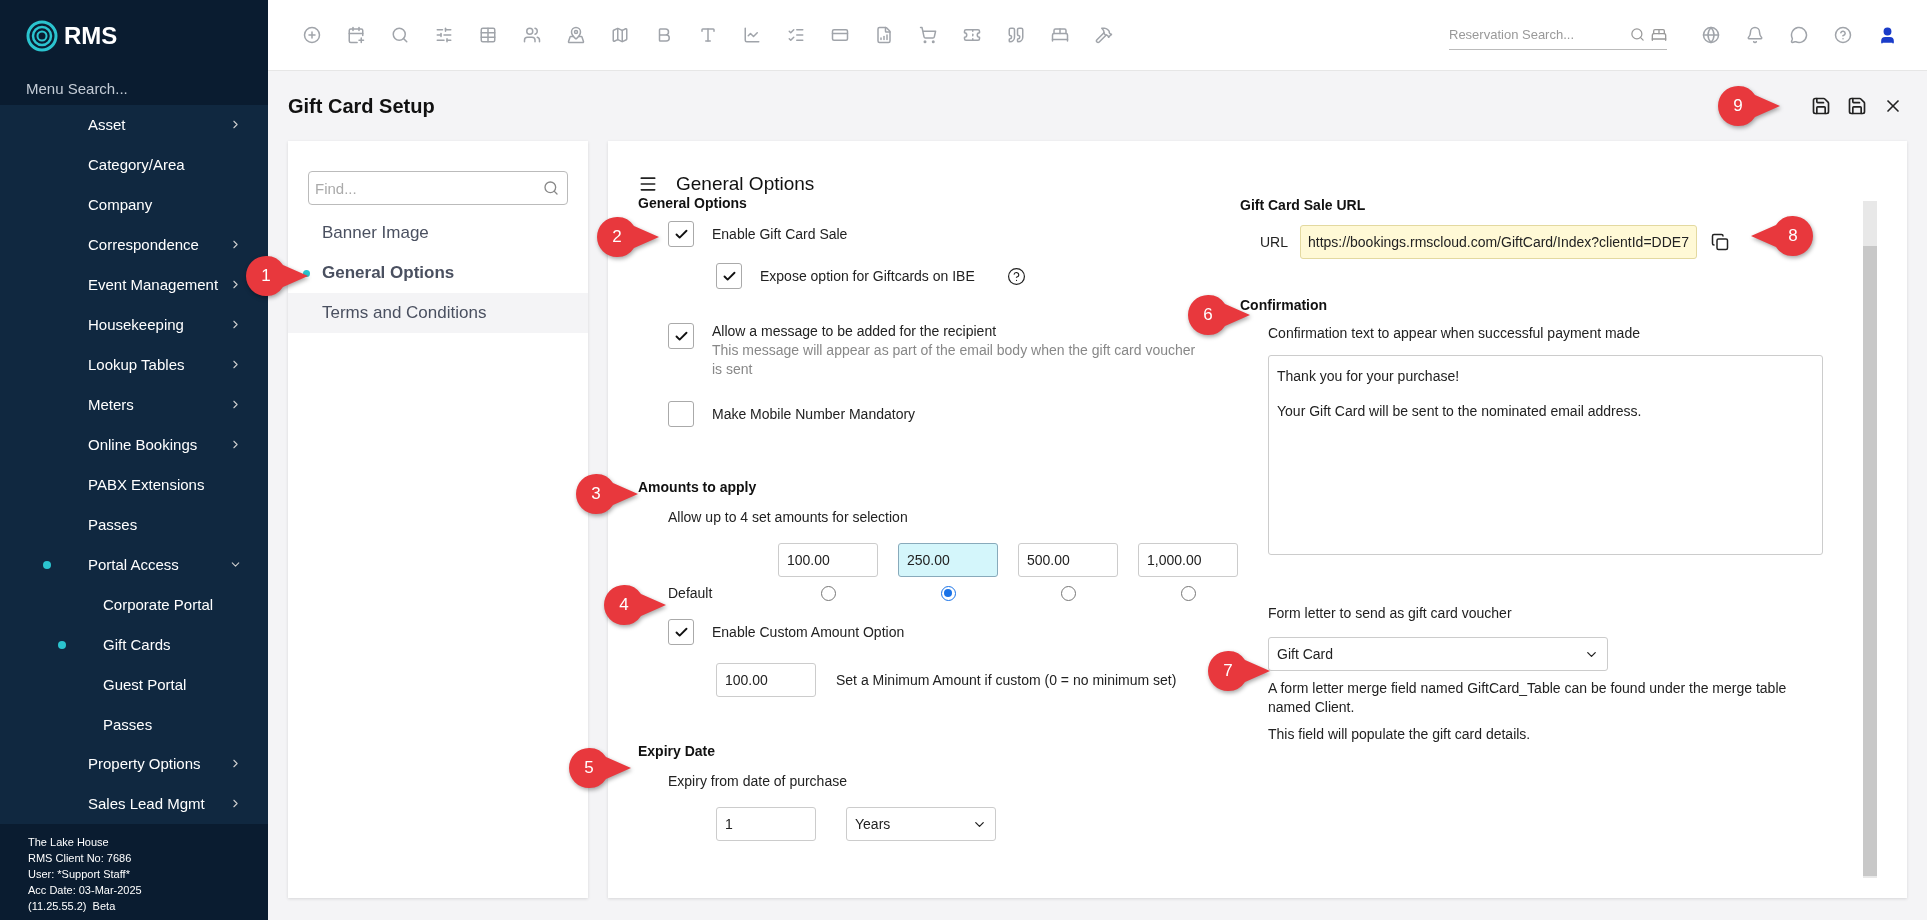 The image size is (1927, 920). I want to click on copy-icon, so click(1719, 242).